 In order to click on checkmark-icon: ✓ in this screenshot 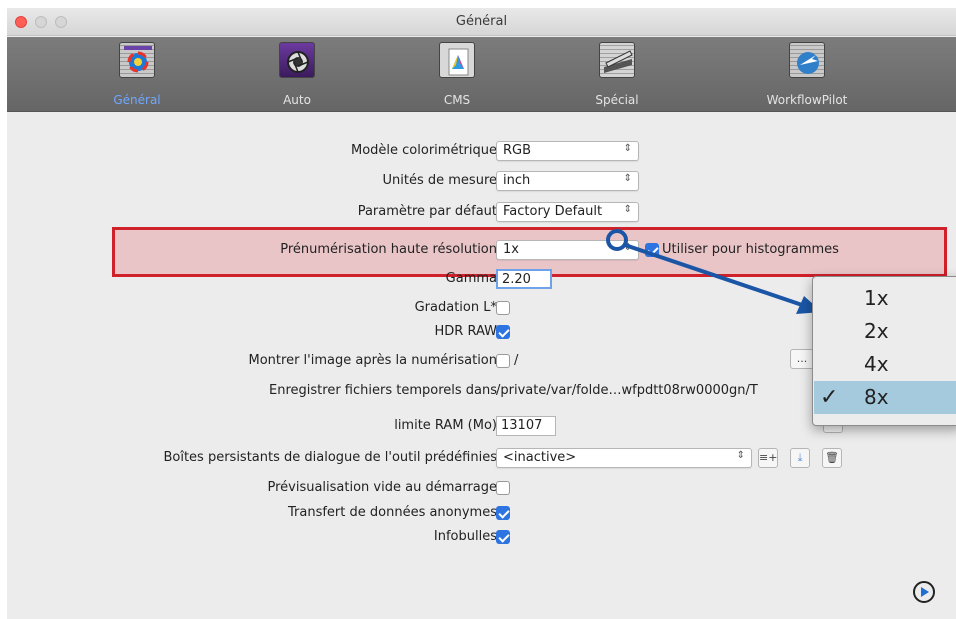, I will do `click(829, 397)`.